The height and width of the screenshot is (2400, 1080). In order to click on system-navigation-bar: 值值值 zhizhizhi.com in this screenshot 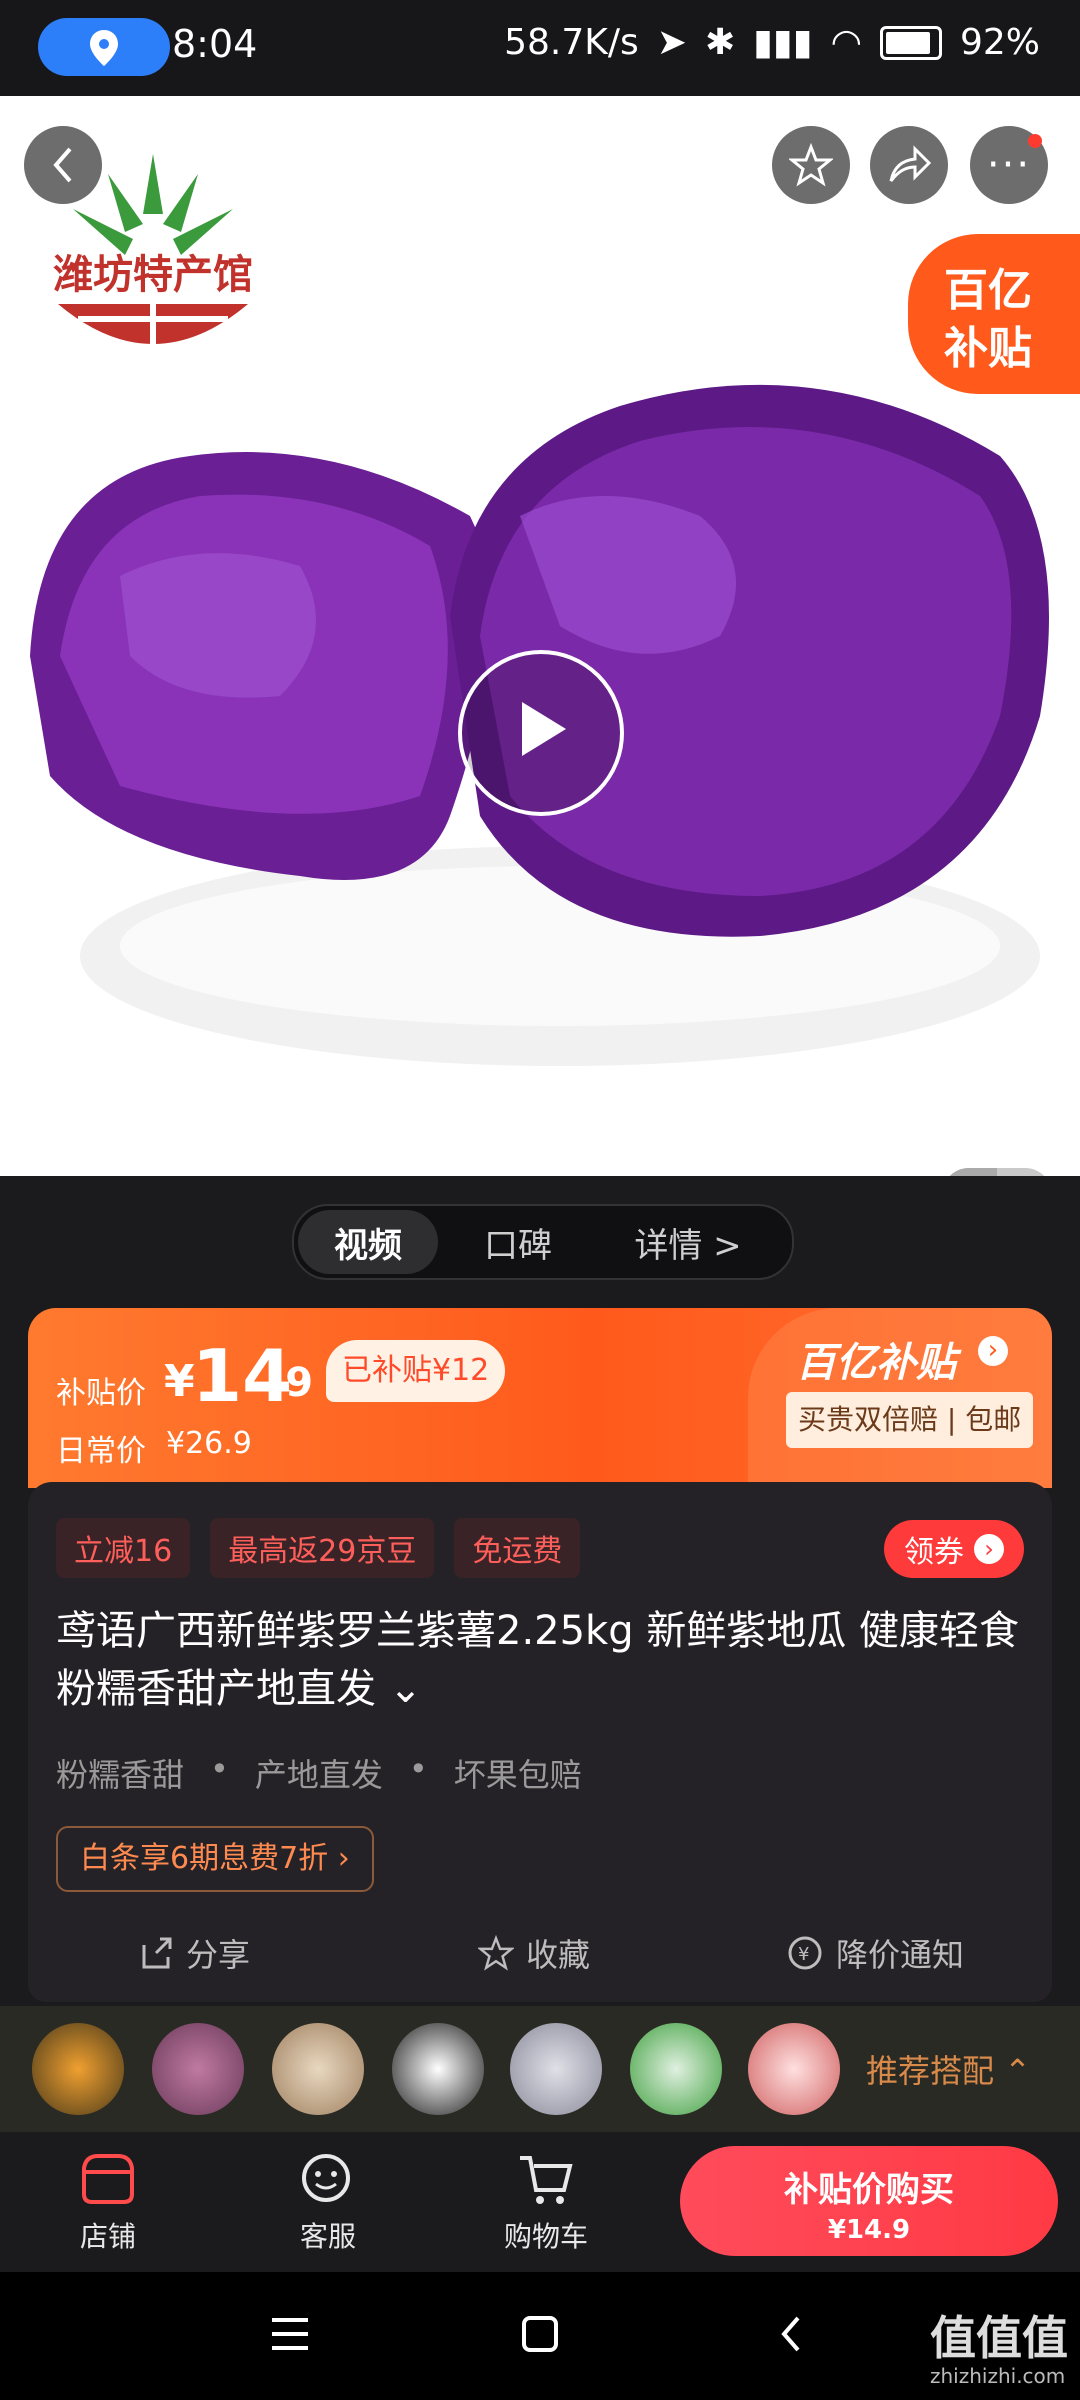, I will do `click(540, 2336)`.